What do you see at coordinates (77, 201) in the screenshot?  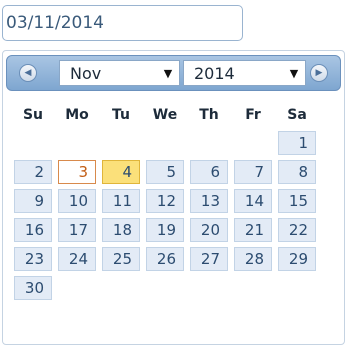 I see `calendar-day: 10` at bounding box center [77, 201].